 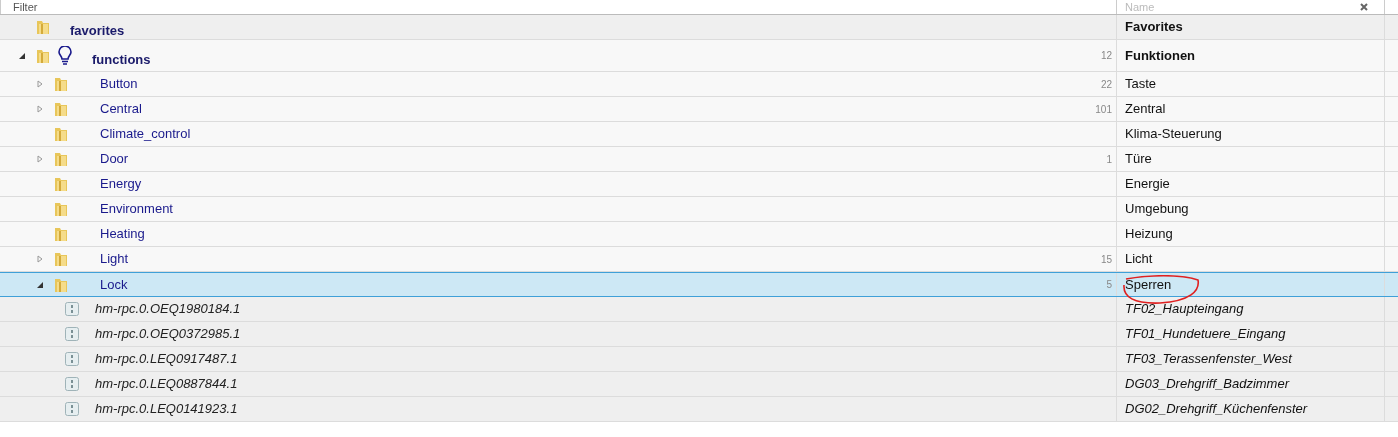 I want to click on tree-row: Central 101 Zentral, so click(x=699, y=109).